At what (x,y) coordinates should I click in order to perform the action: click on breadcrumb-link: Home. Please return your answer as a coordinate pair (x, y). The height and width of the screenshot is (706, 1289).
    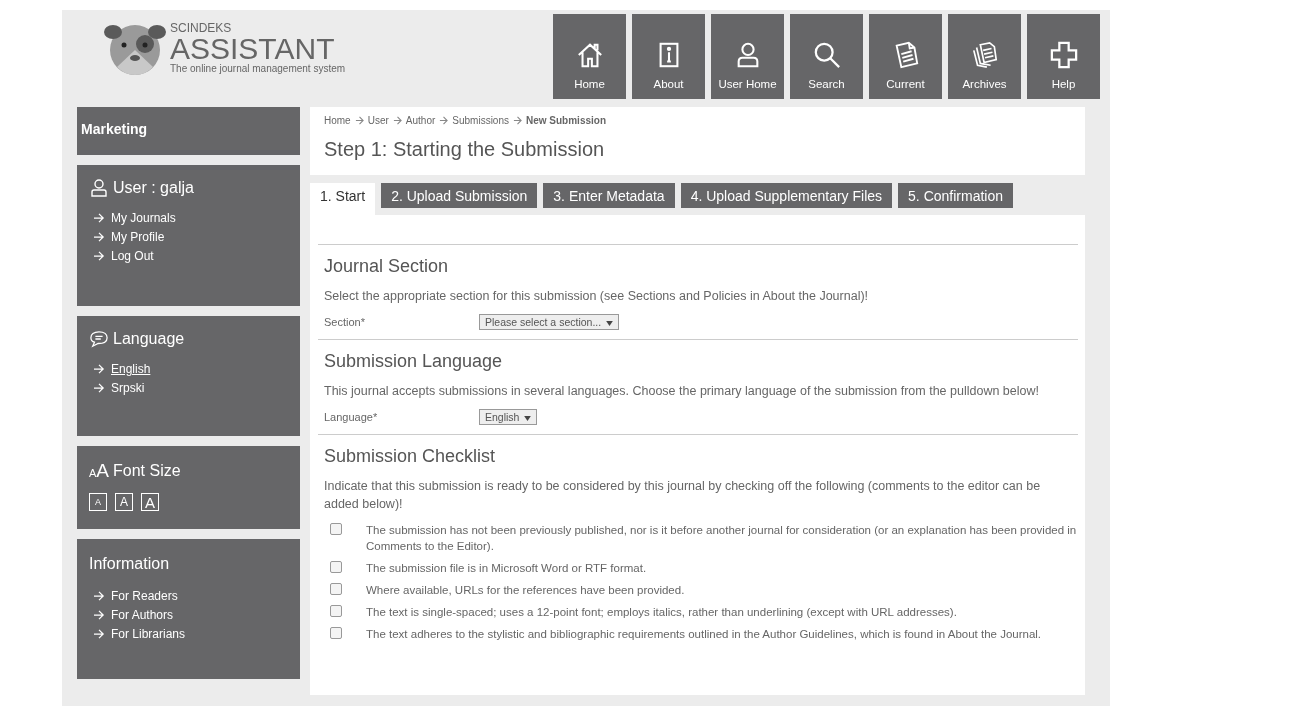
    Looking at the image, I should click on (337, 120).